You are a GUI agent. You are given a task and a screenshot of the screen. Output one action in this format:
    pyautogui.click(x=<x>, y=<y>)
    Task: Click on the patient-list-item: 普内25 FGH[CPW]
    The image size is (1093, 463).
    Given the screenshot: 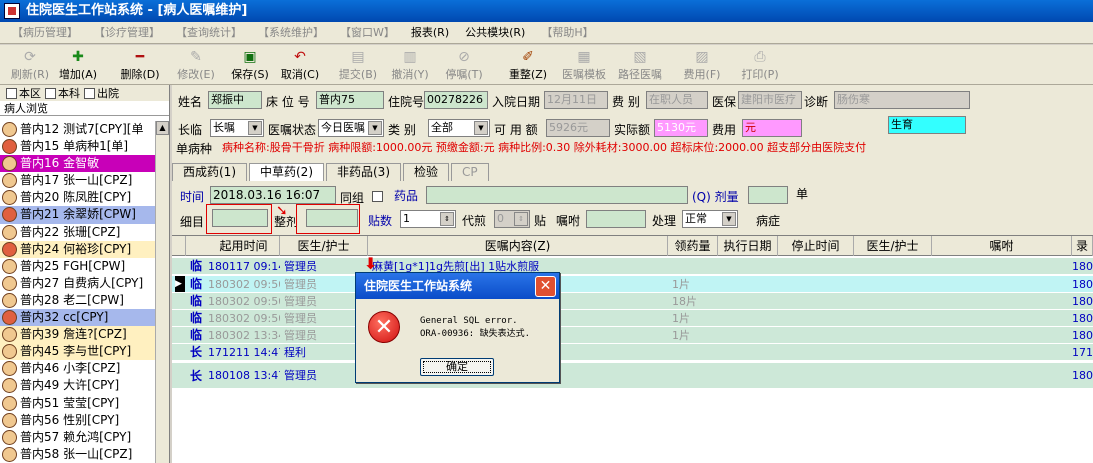 What is the action you would take?
    pyautogui.click(x=77, y=266)
    